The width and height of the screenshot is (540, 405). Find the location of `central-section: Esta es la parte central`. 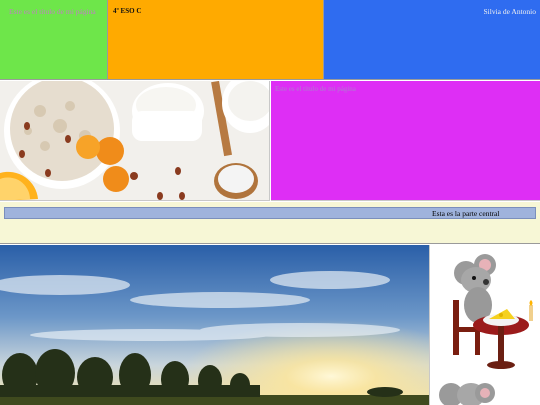

central-section: Esta es la parte central is located at coordinates (270, 223).